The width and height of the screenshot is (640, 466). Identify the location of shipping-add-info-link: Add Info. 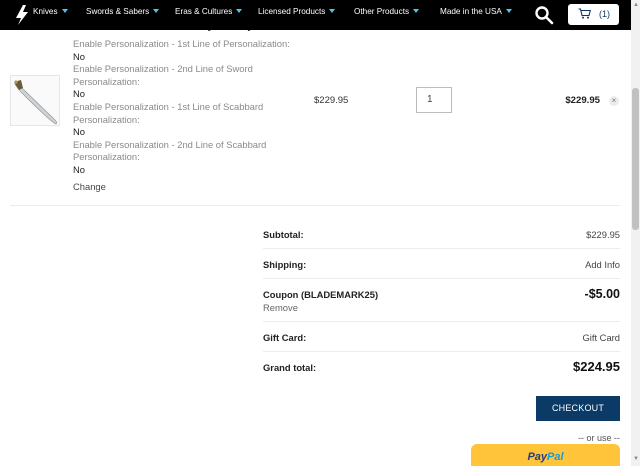
(602, 264).